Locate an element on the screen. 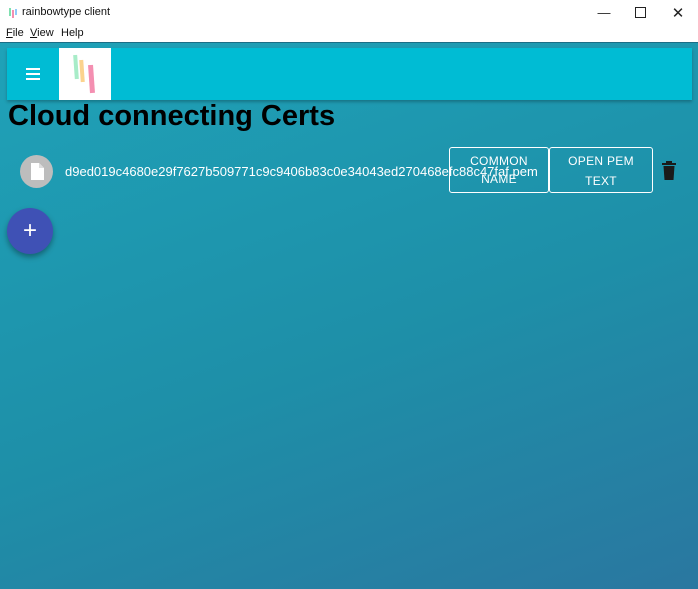  cert-avatar is located at coordinates (36, 171).